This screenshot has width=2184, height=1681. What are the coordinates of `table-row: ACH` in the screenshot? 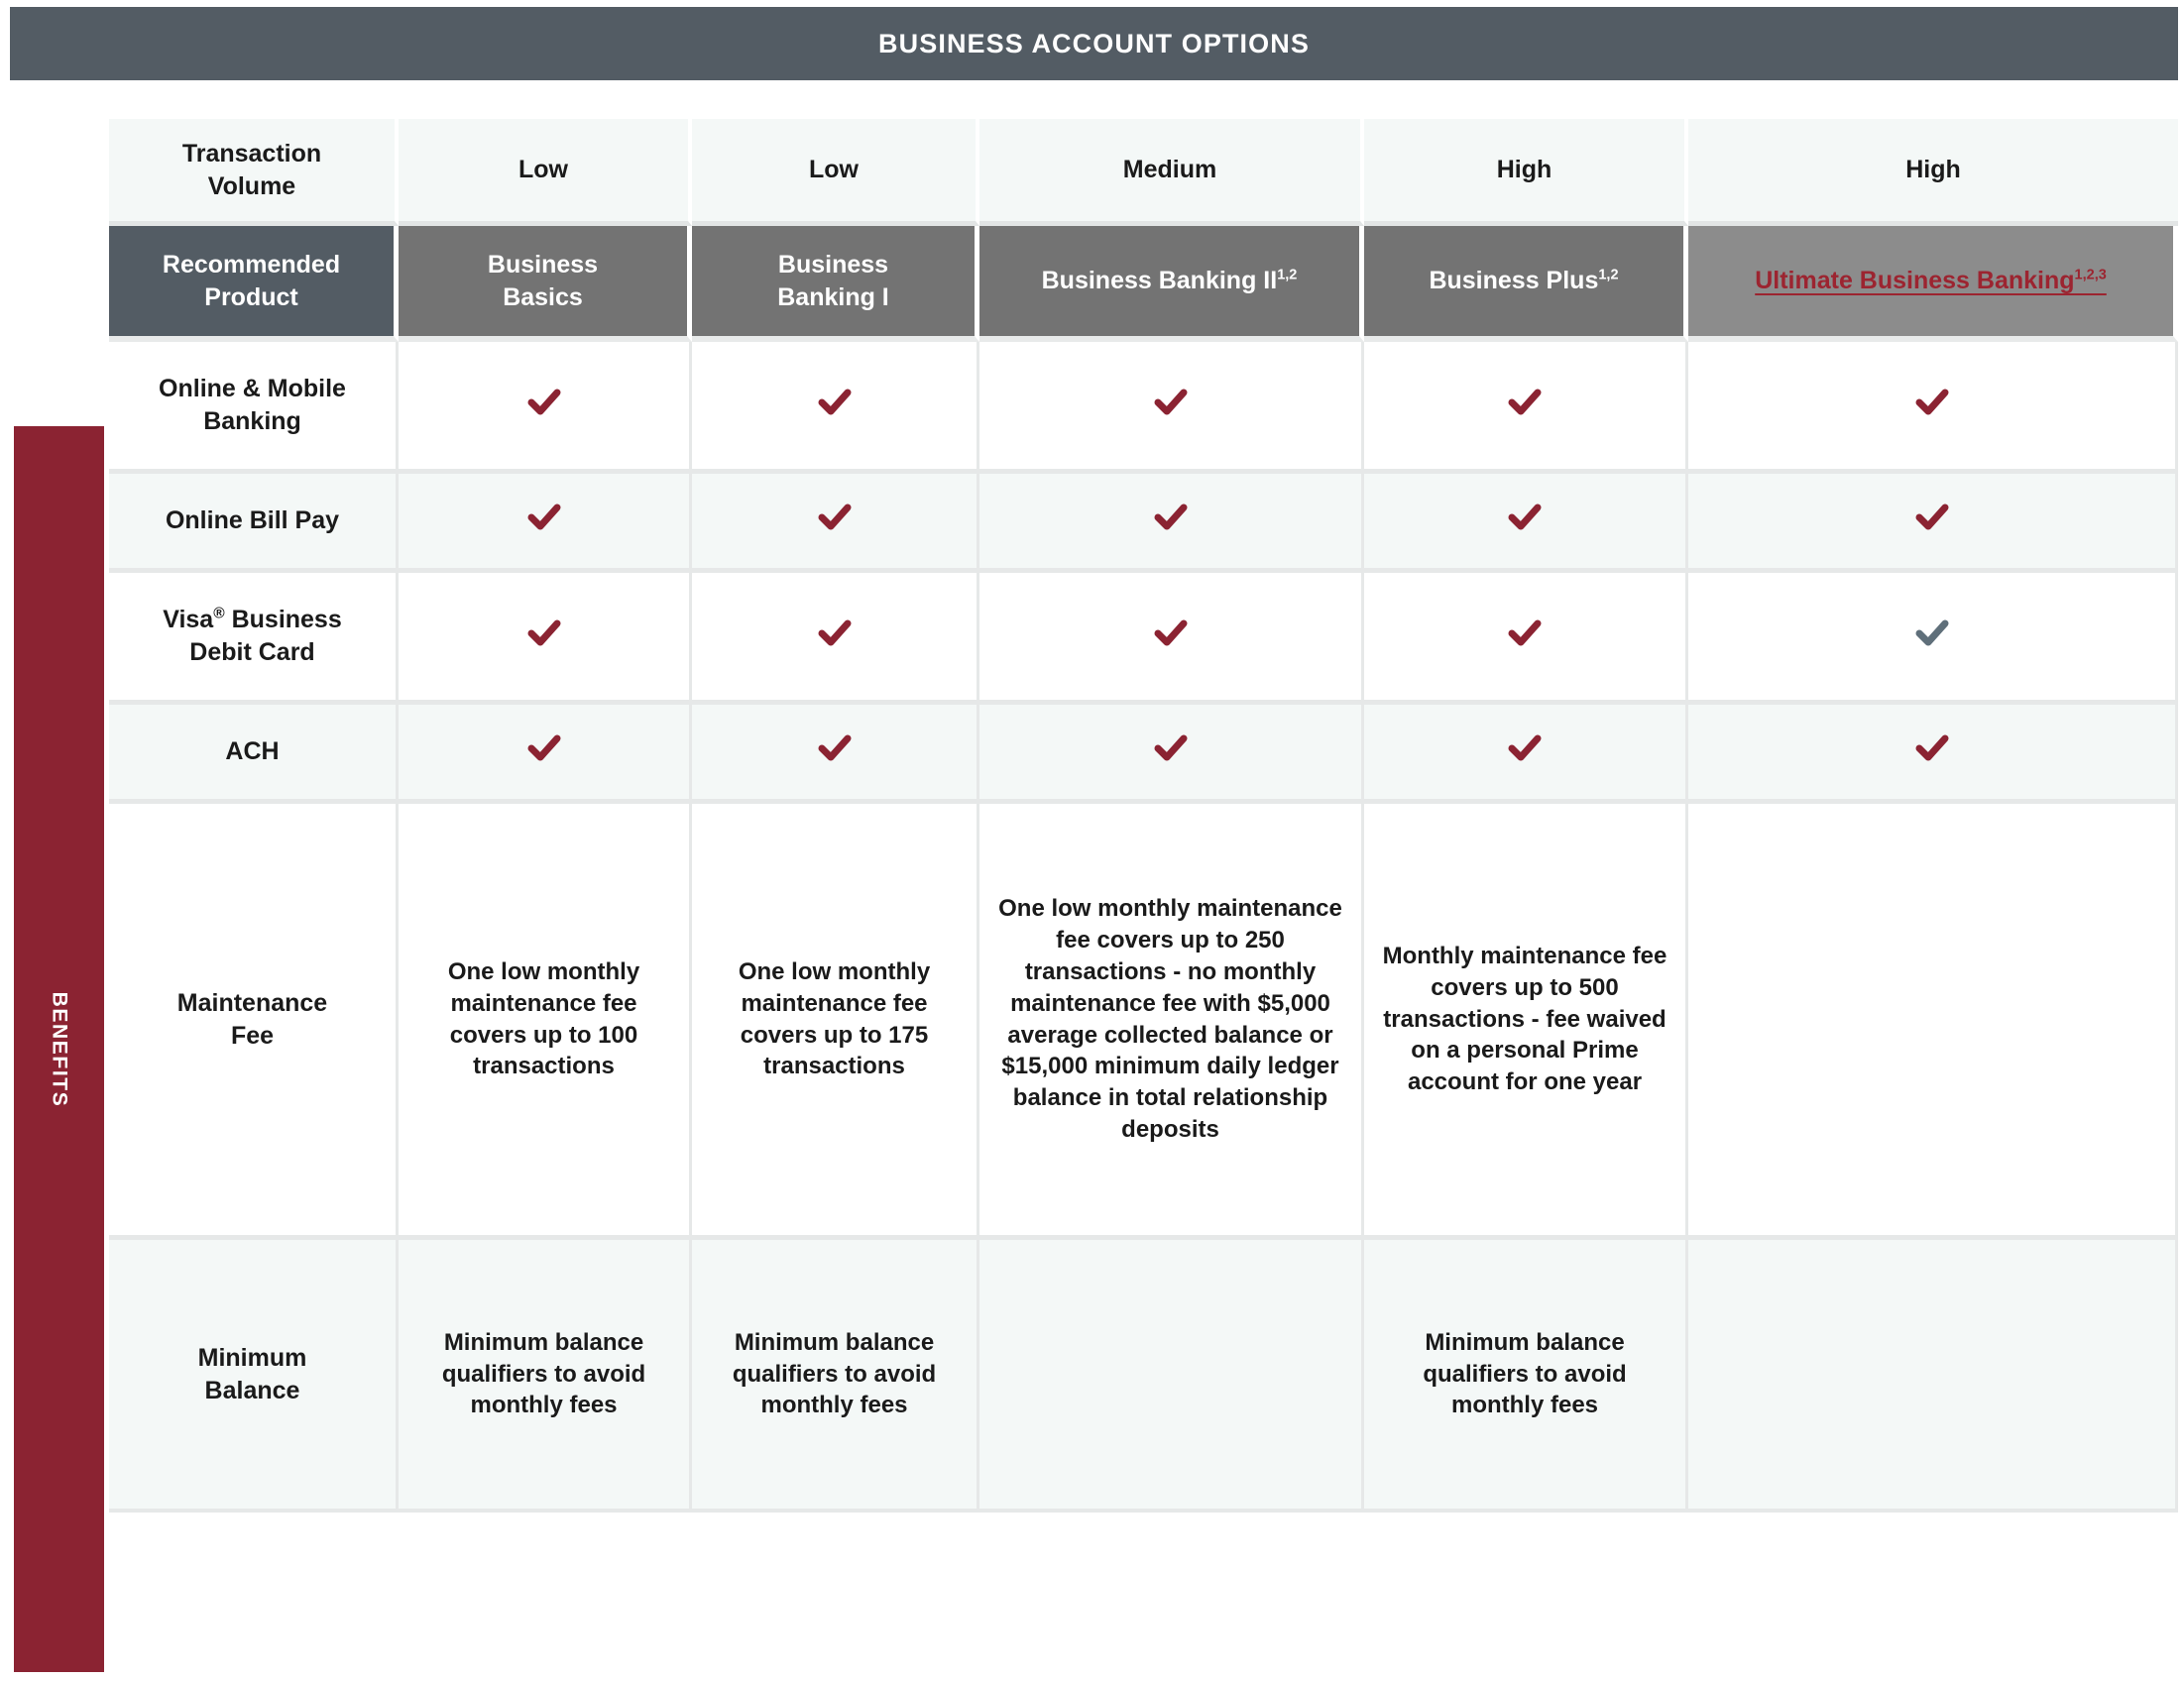 It's located at (1143, 754).